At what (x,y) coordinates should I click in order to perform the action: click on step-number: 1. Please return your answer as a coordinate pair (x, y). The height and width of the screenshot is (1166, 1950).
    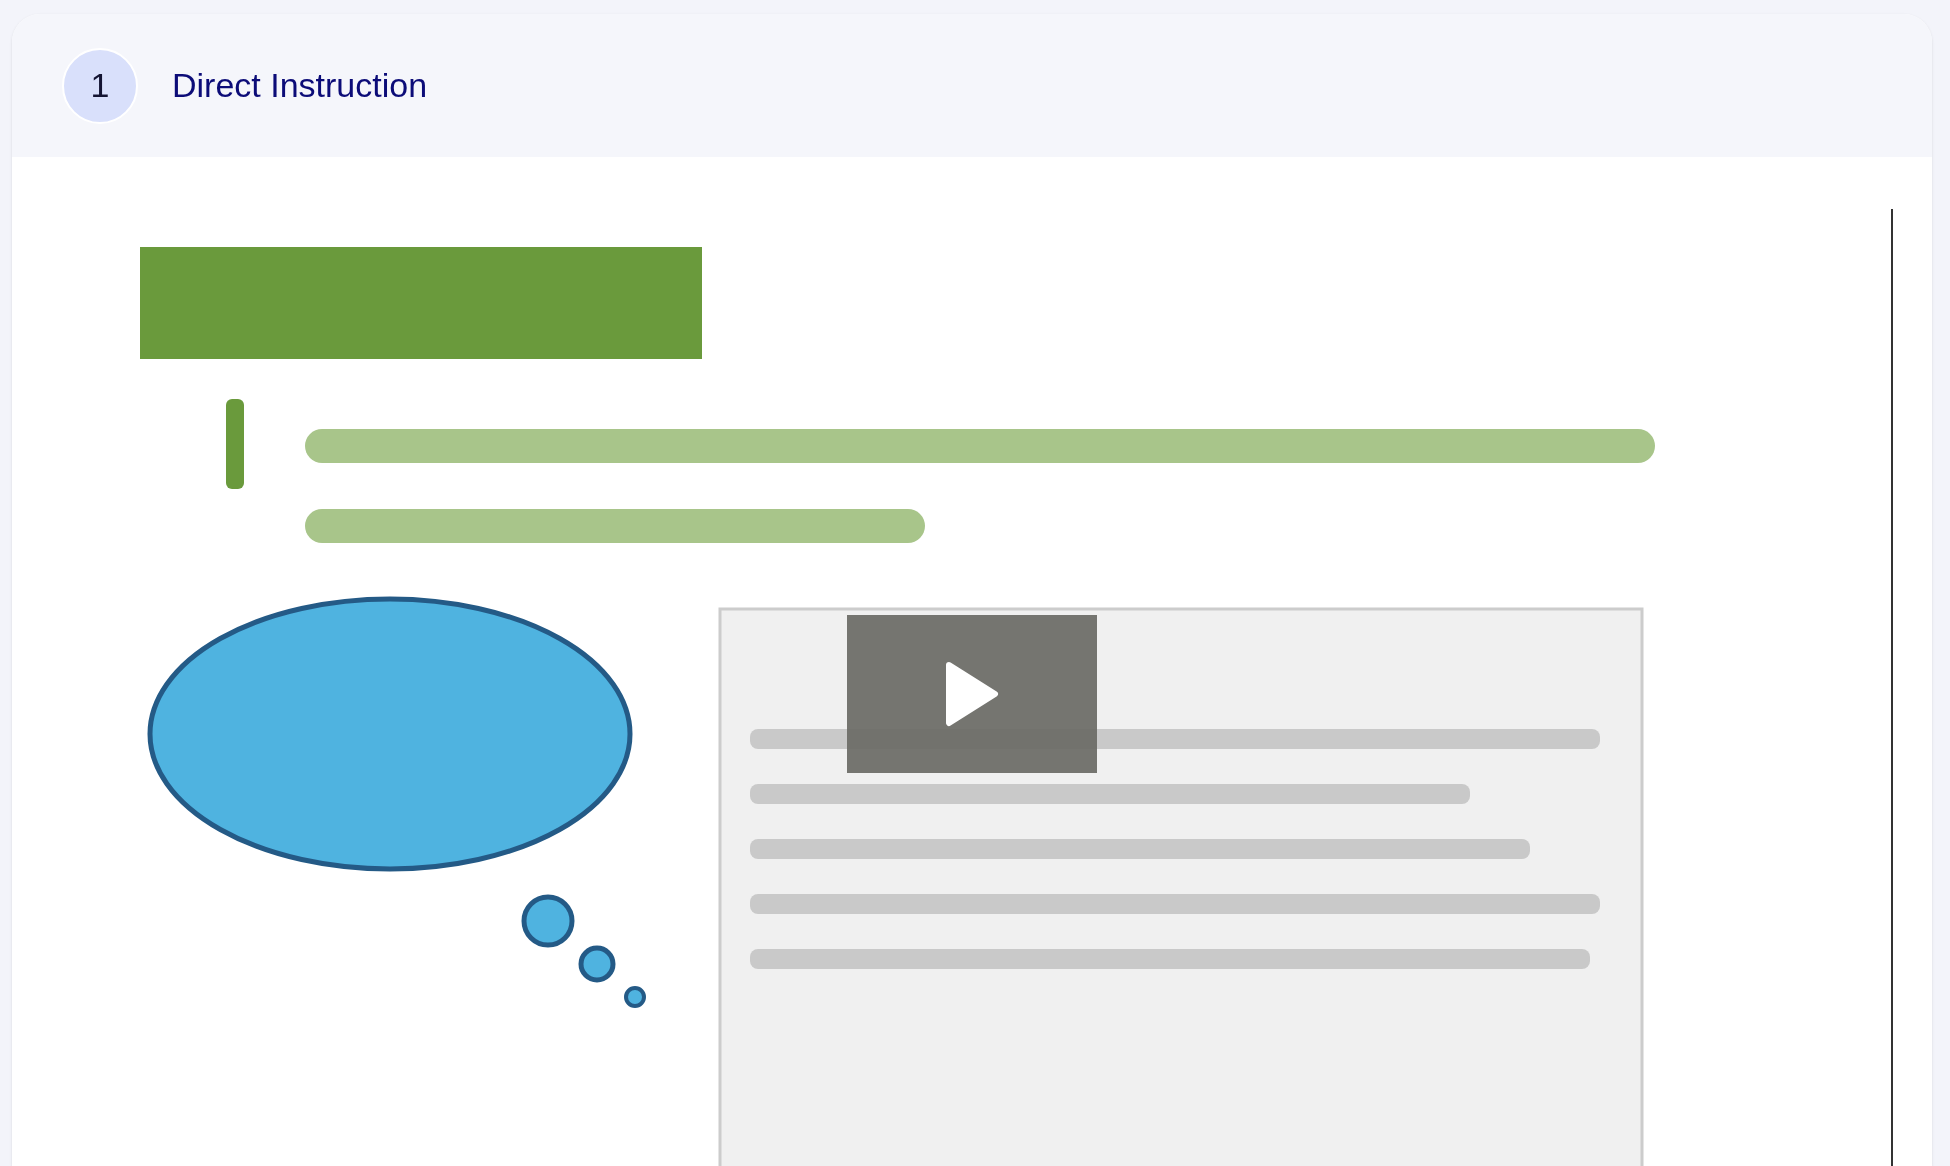
    Looking at the image, I should click on (100, 85).